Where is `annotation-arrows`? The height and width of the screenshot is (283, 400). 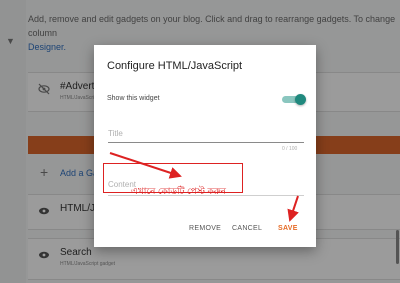
annotation-arrows is located at coordinates (204, 187).